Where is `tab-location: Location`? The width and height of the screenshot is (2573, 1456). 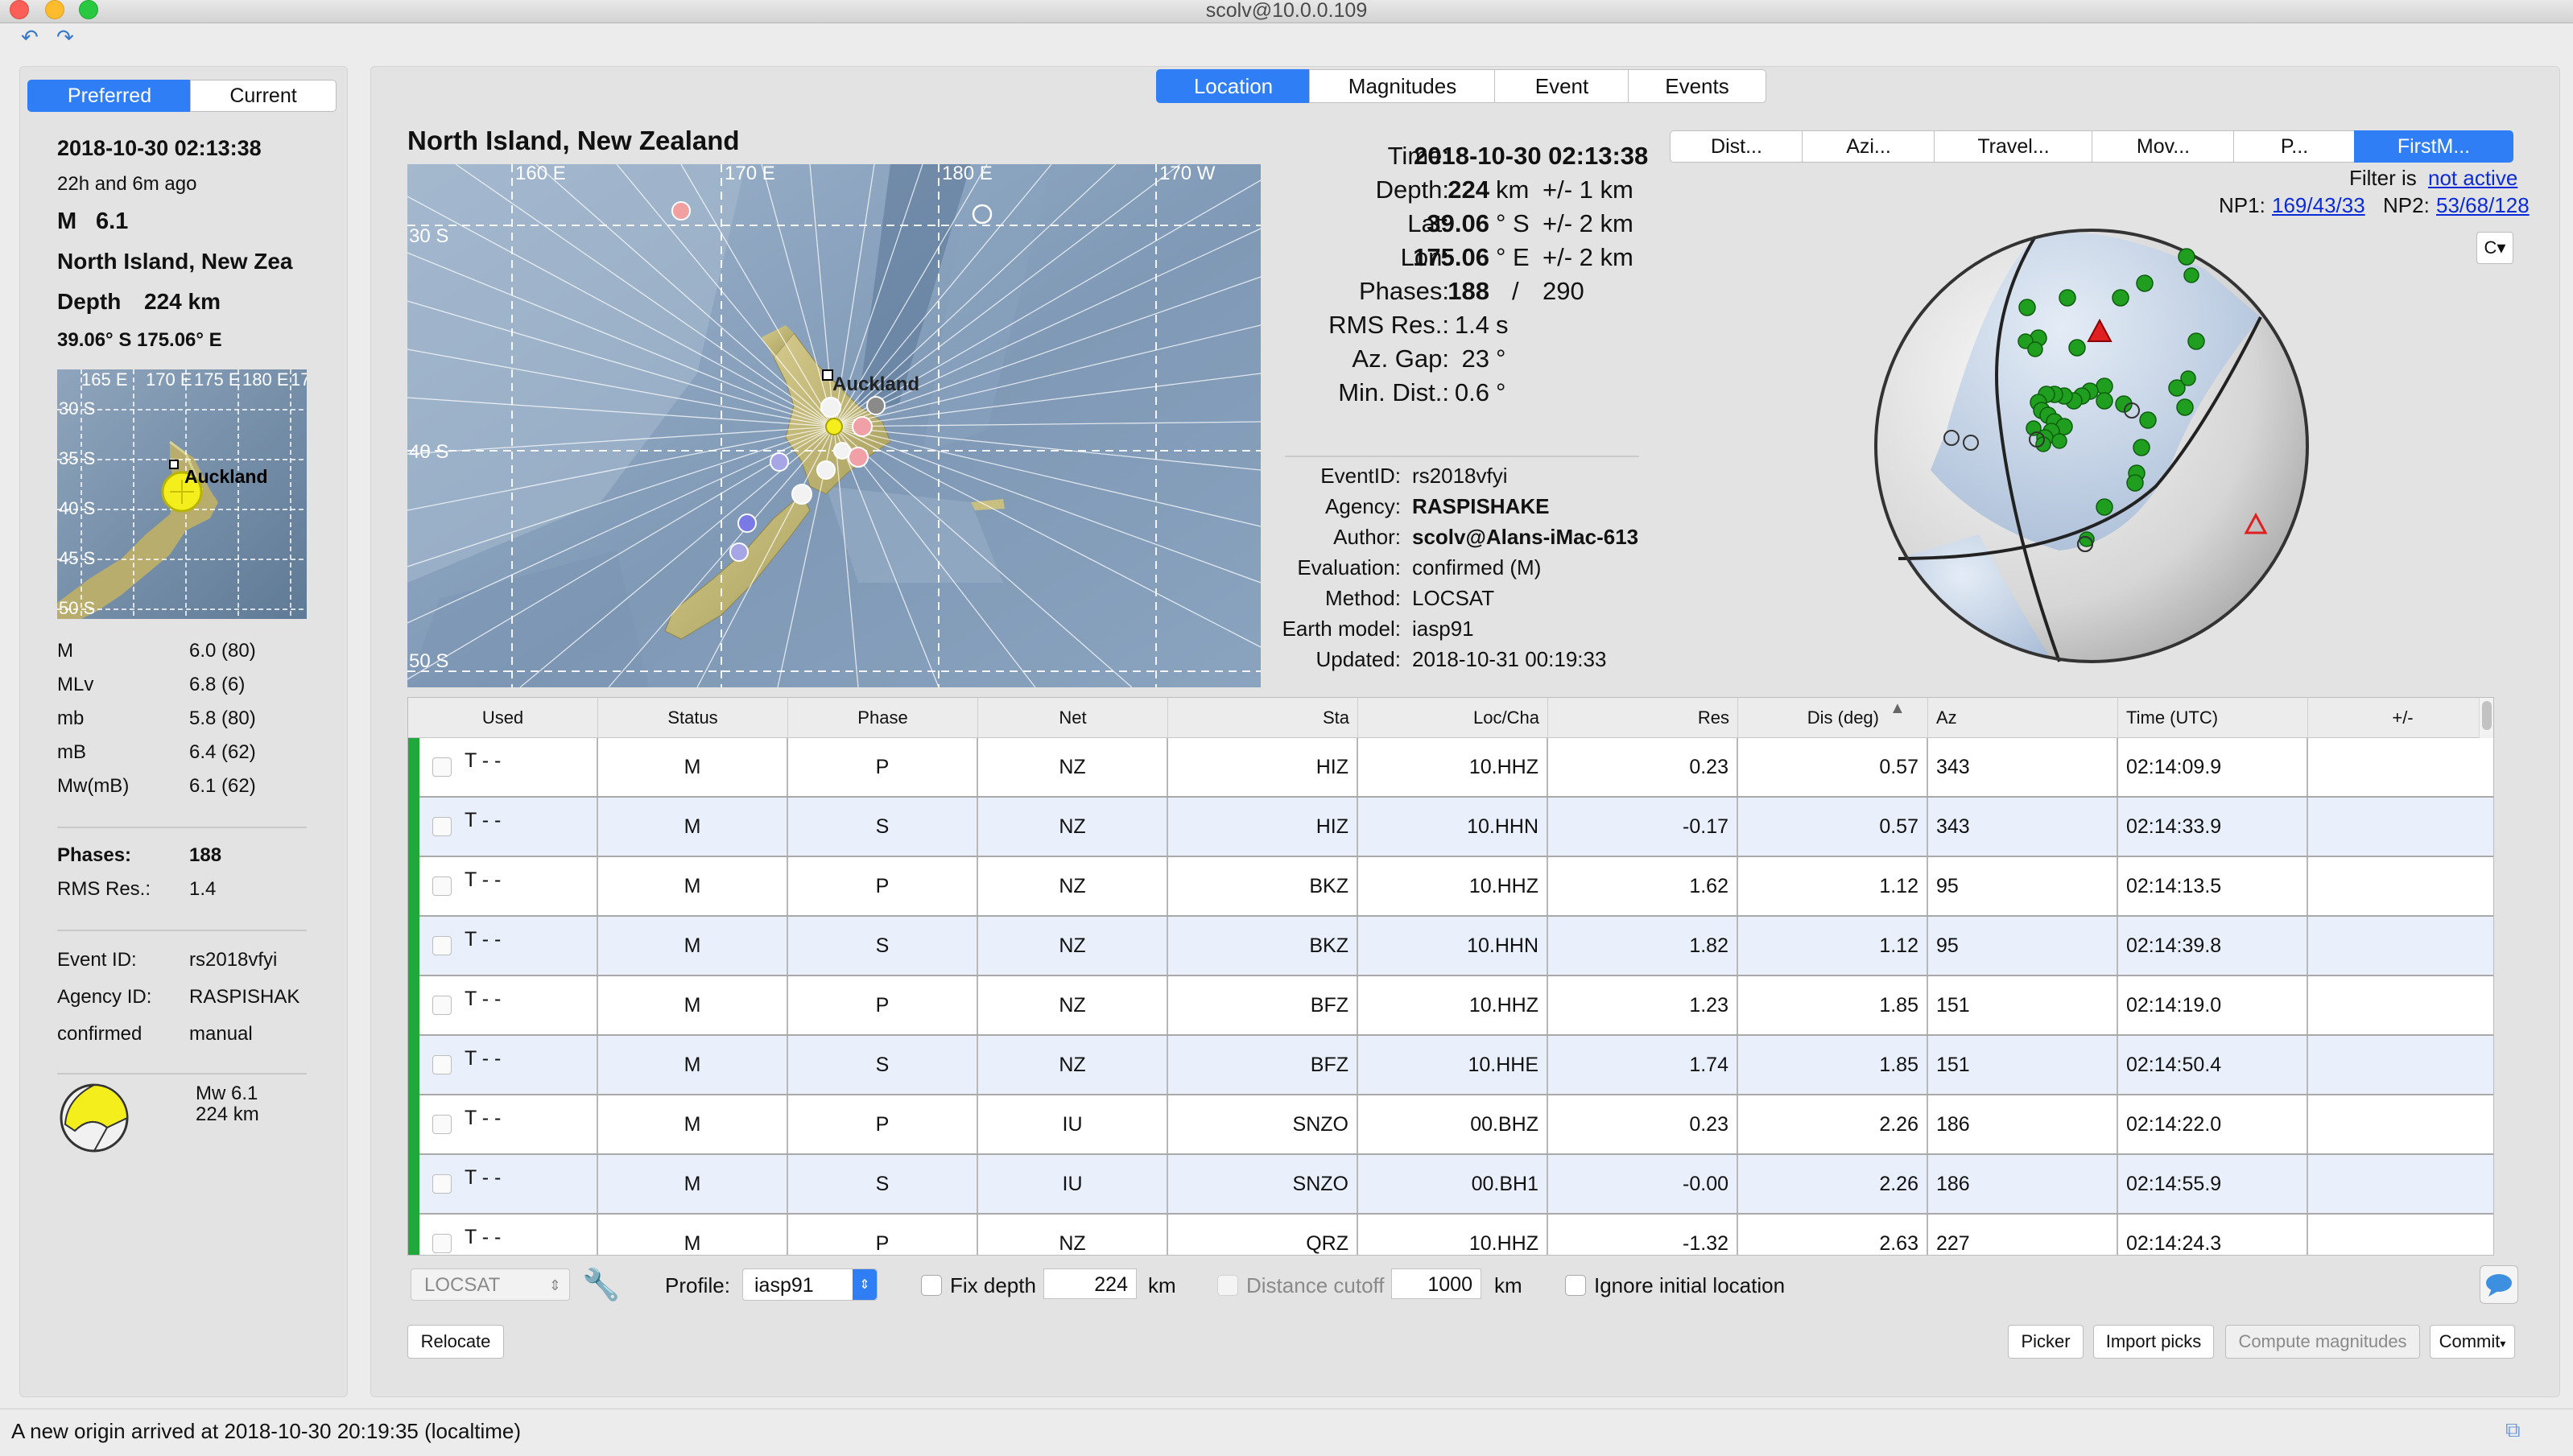
tab-location: Location is located at coordinates (1233, 86).